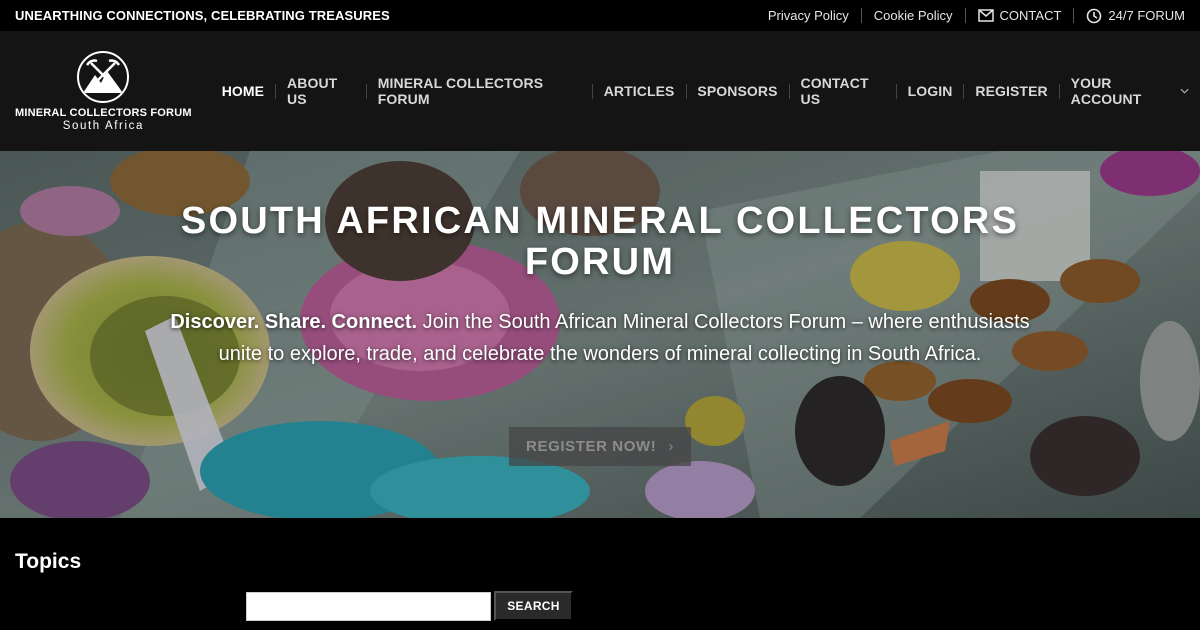  Describe the element at coordinates (1094, 15) in the screenshot. I see `clock-icon` at that location.